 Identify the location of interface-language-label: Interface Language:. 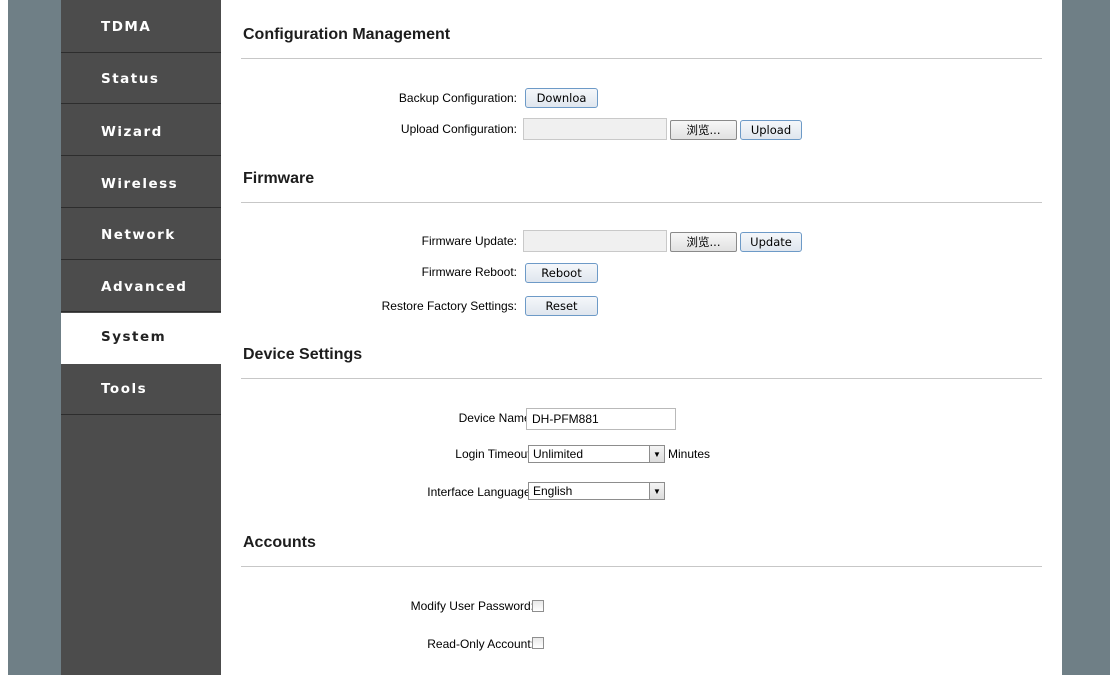
(480, 492).